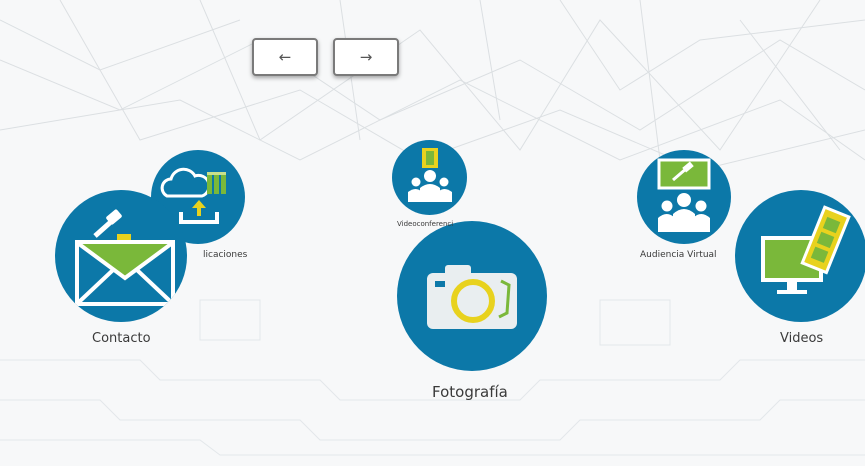 This screenshot has height=466, width=865. I want to click on camera-icon, so click(472, 297).